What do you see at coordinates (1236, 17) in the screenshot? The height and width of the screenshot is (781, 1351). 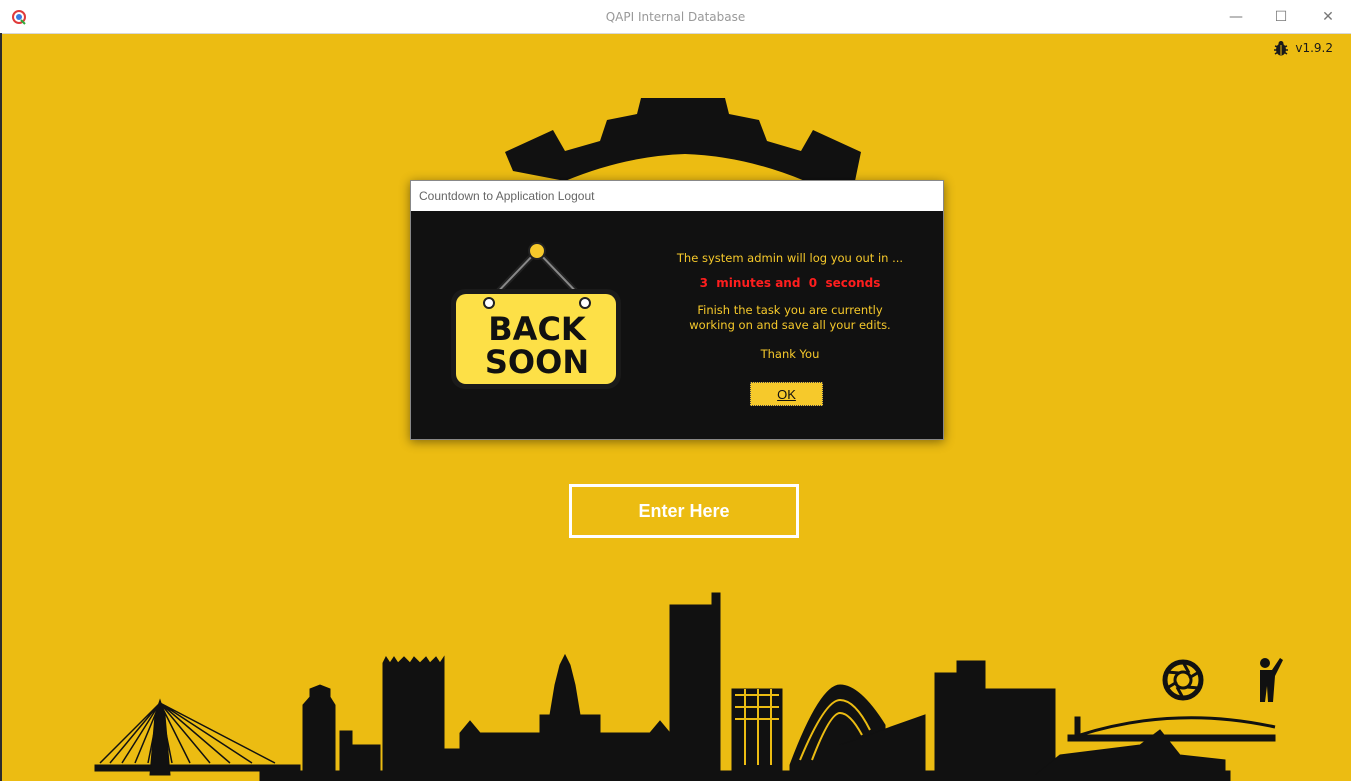 I see `minimize-button: —` at bounding box center [1236, 17].